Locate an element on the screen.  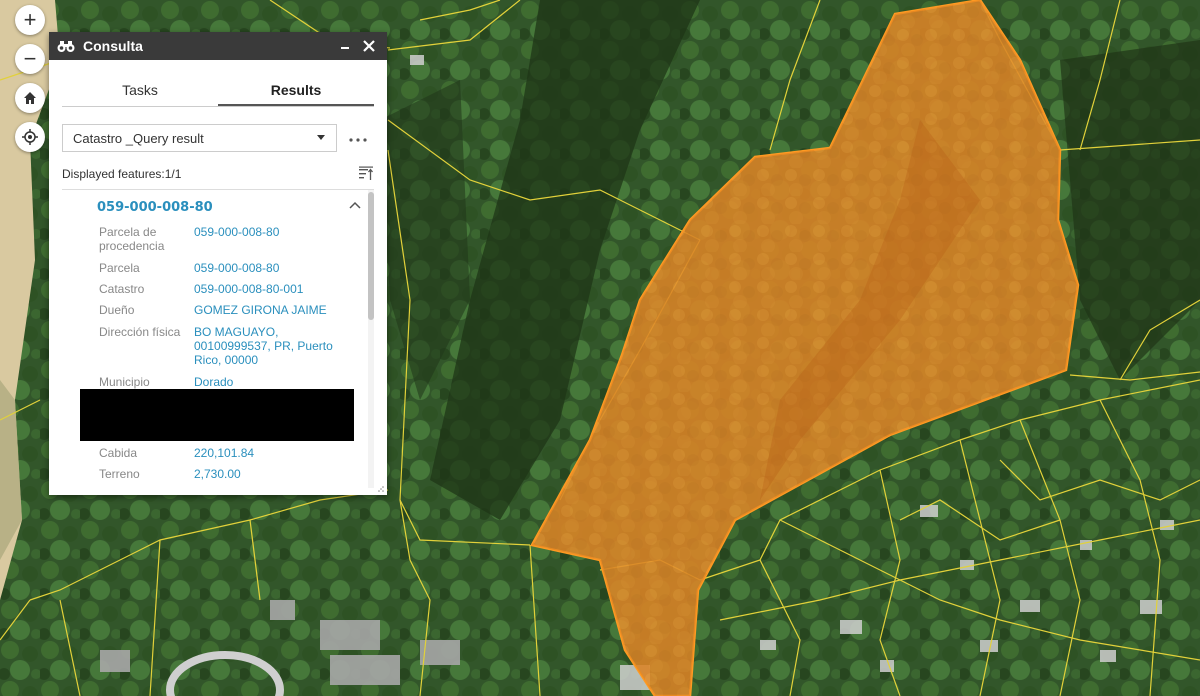
attr-label: Parcela de procedencia is located at coordinates (132, 239).